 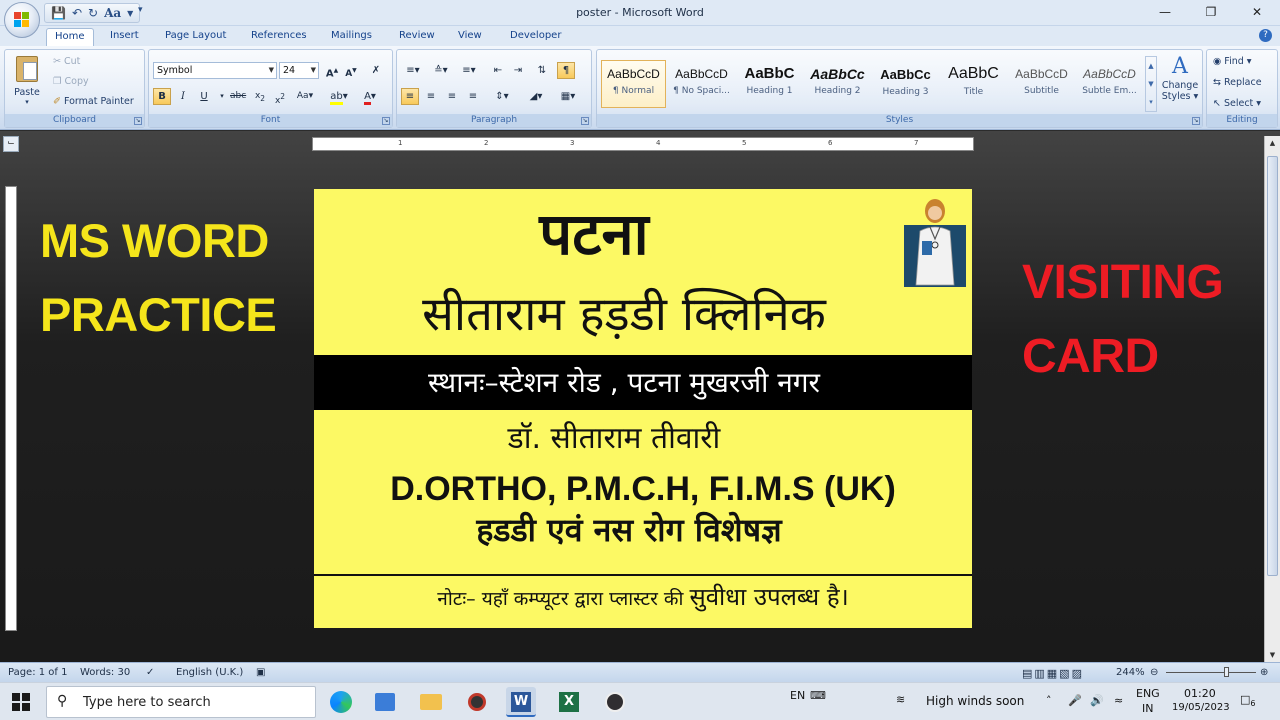 I want to click on tab-developer: Developer, so click(x=535, y=37).